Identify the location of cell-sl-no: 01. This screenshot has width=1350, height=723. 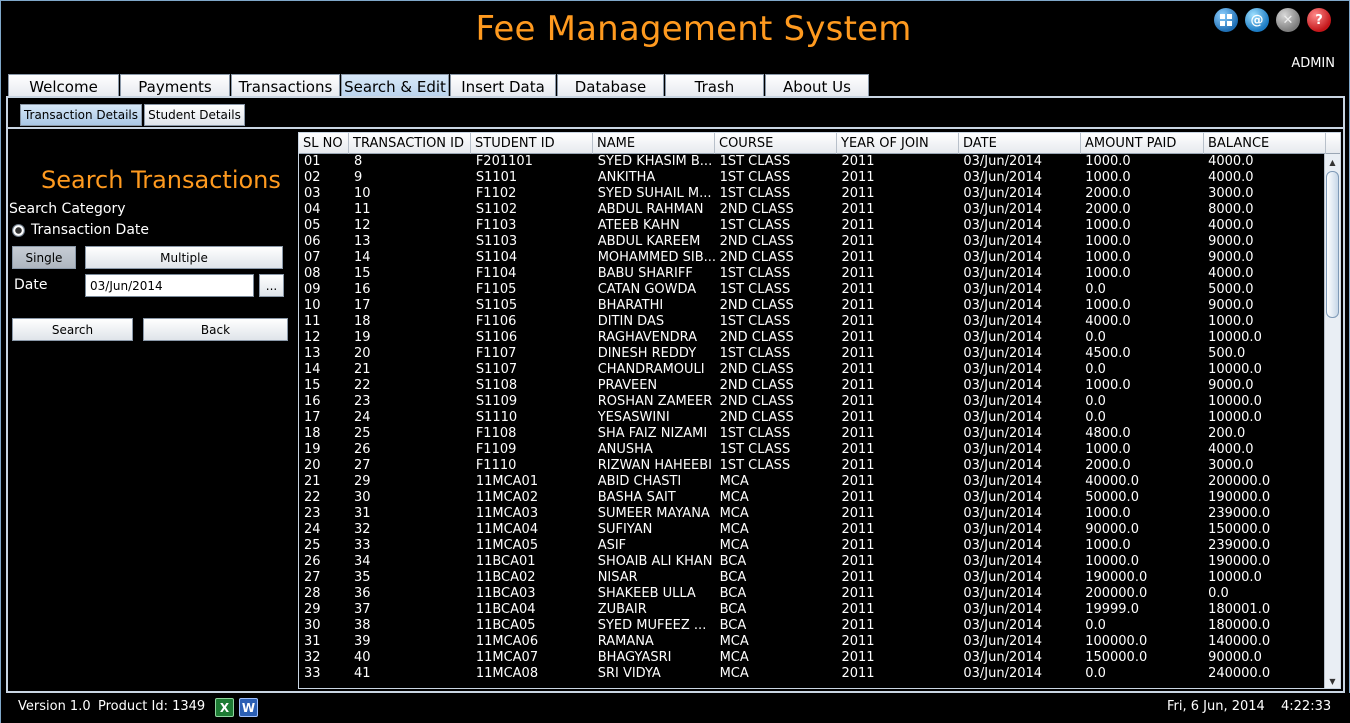
(324, 162).